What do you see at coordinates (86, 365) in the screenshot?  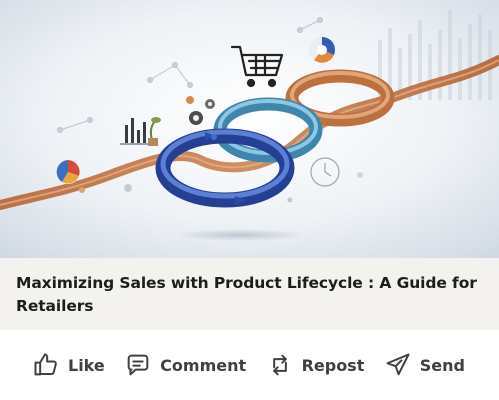 I see `like-label: Like` at bounding box center [86, 365].